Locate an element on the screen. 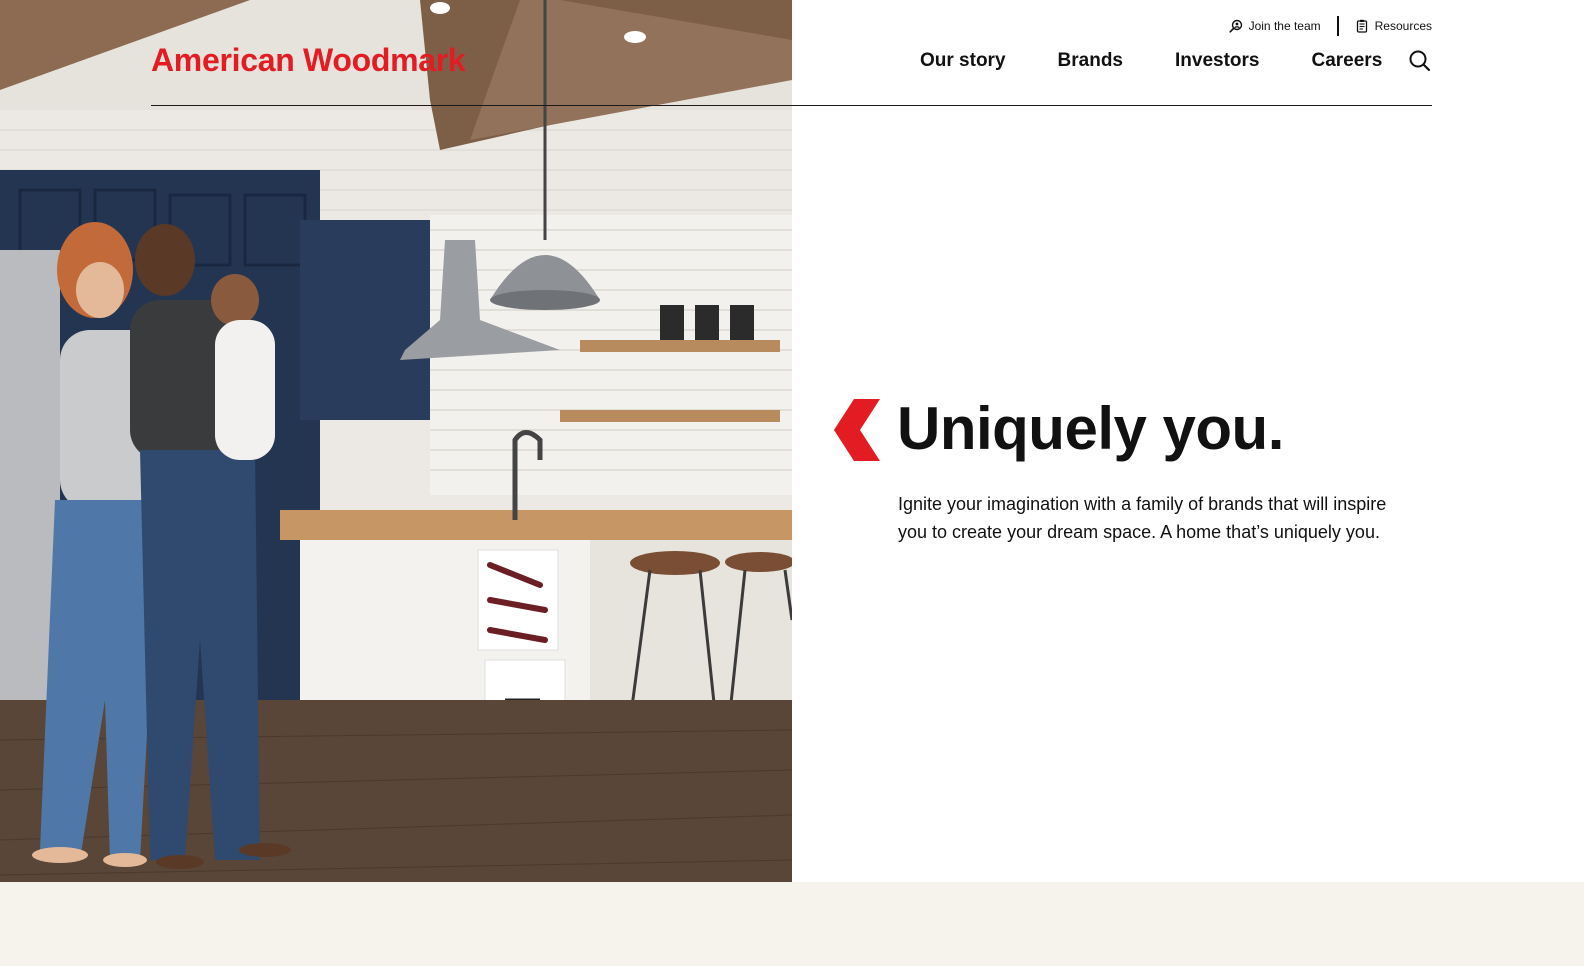 The image size is (1584, 966). resources-link: Resources is located at coordinates (1393, 26).